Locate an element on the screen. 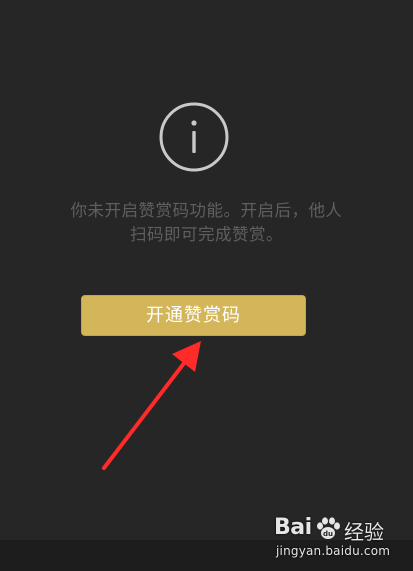  svg-text: du is located at coordinates (328, 534).